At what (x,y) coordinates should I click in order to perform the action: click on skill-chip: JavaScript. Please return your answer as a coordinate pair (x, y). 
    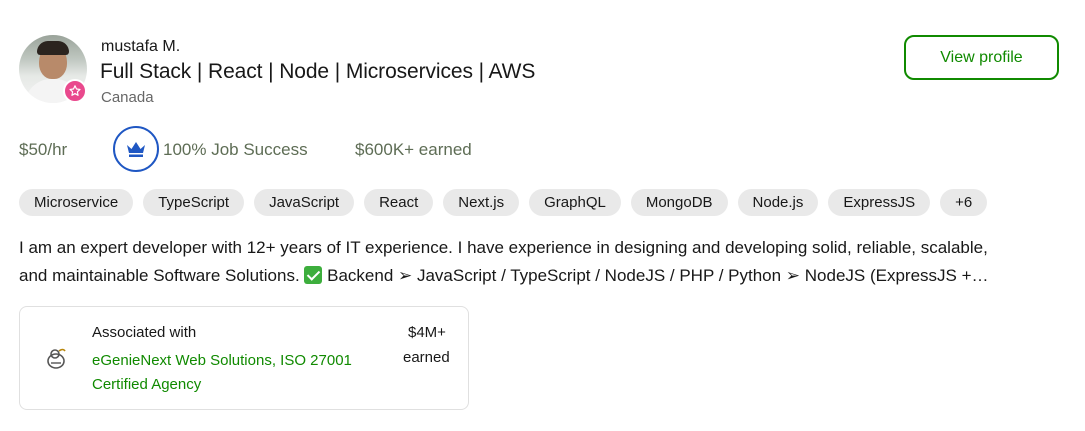
    Looking at the image, I should click on (304, 202).